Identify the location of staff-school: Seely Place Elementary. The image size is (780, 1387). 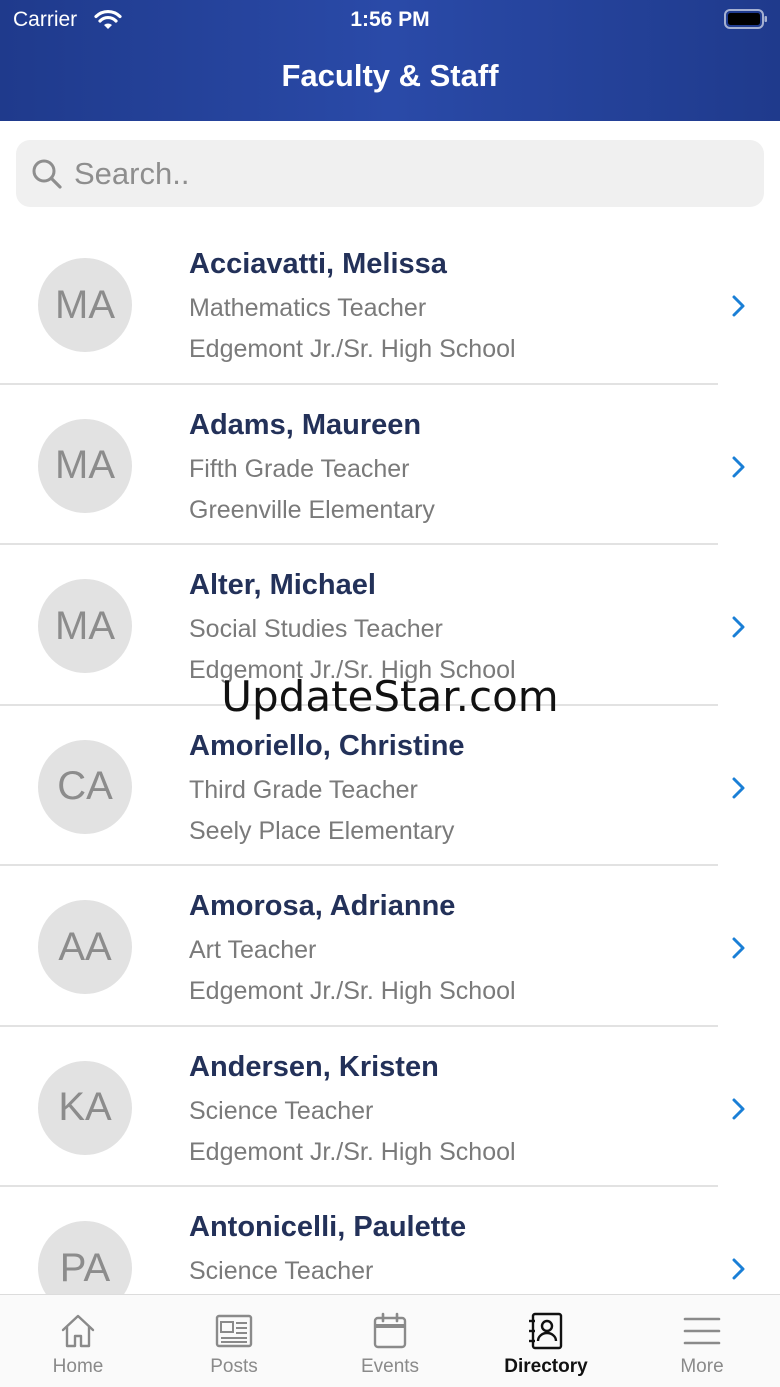
(322, 830).